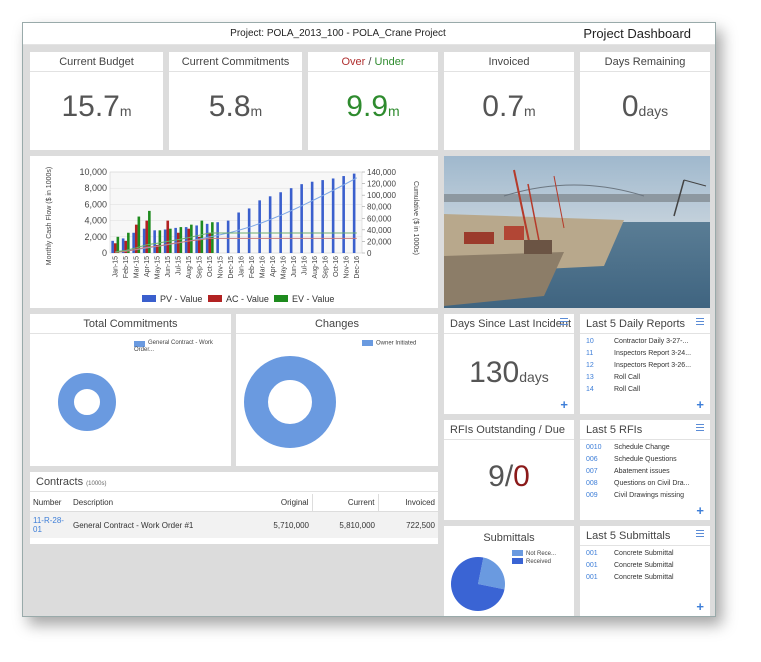 The height and width of the screenshot is (662, 761). What do you see at coordinates (220, 267) in the screenshot?
I see `category-label: Nov-15` at bounding box center [220, 267].